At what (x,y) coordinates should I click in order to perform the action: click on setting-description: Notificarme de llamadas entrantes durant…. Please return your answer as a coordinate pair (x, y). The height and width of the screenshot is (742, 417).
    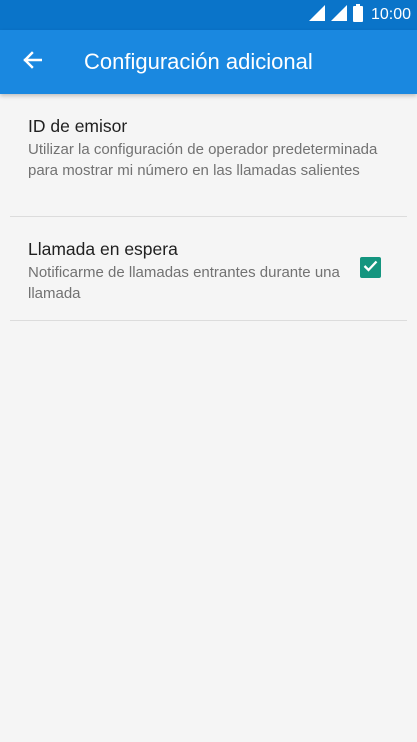
    Looking at the image, I should click on (184, 283).